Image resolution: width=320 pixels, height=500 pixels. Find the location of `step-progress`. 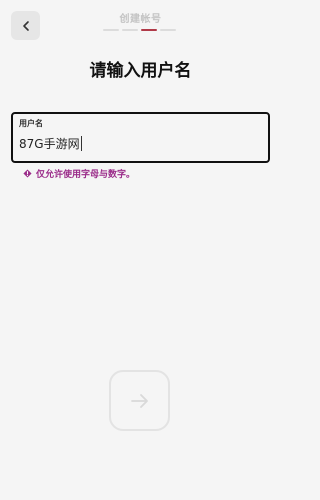

step-progress is located at coordinates (139, 30).